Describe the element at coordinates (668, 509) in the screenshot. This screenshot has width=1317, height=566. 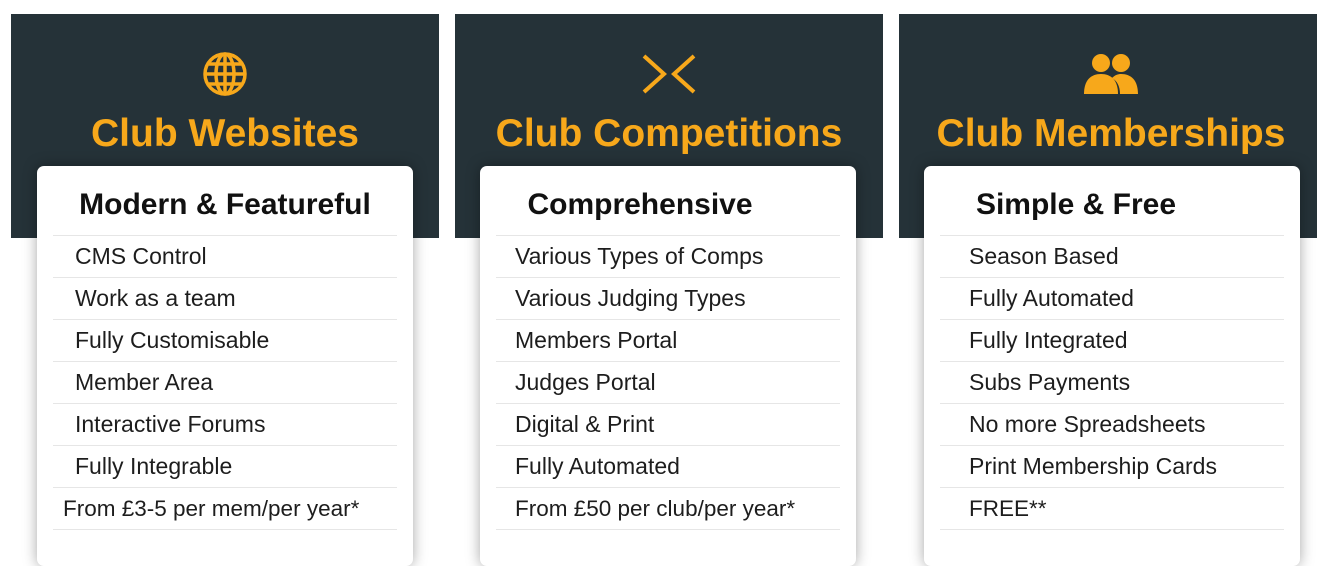
I see `price-item: From £50 per club/per year*` at that location.